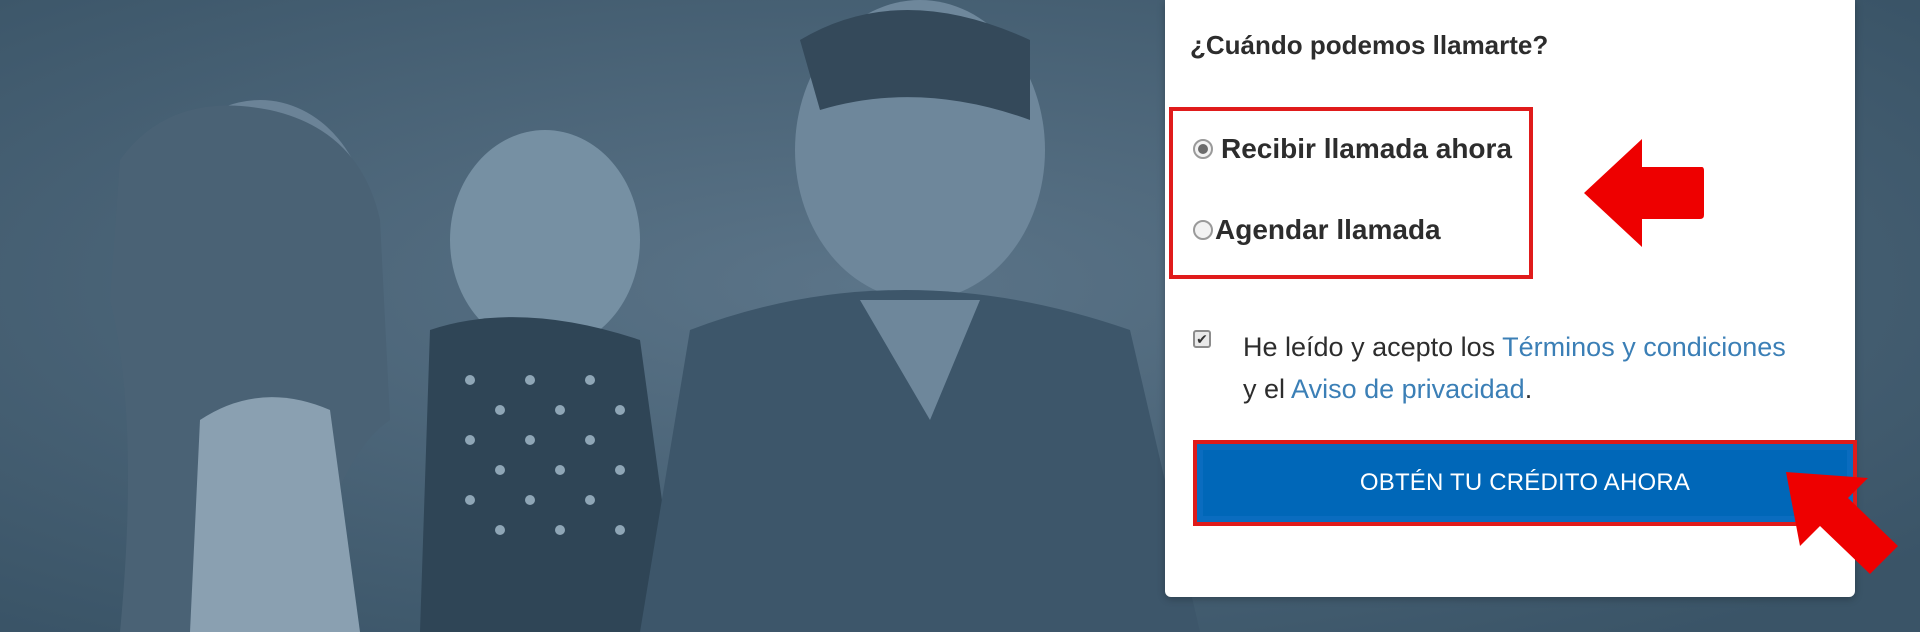 This screenshot has width=1920, height=632. Describe the element at coordinates (1644, 347) in the screenshot. I see `terms-link: Términos y condiciones` at that location.